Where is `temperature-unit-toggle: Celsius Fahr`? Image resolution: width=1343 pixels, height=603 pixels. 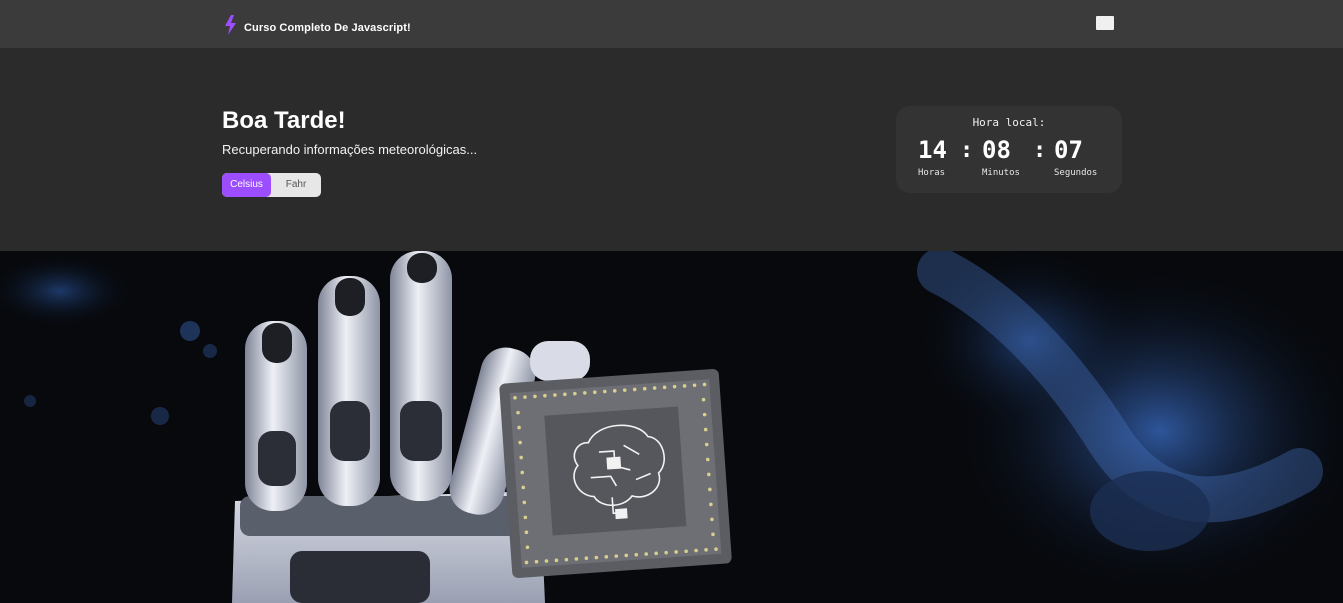 temperature-unit-toggle: Celsius Fahr is located at coordinates (271, 185).